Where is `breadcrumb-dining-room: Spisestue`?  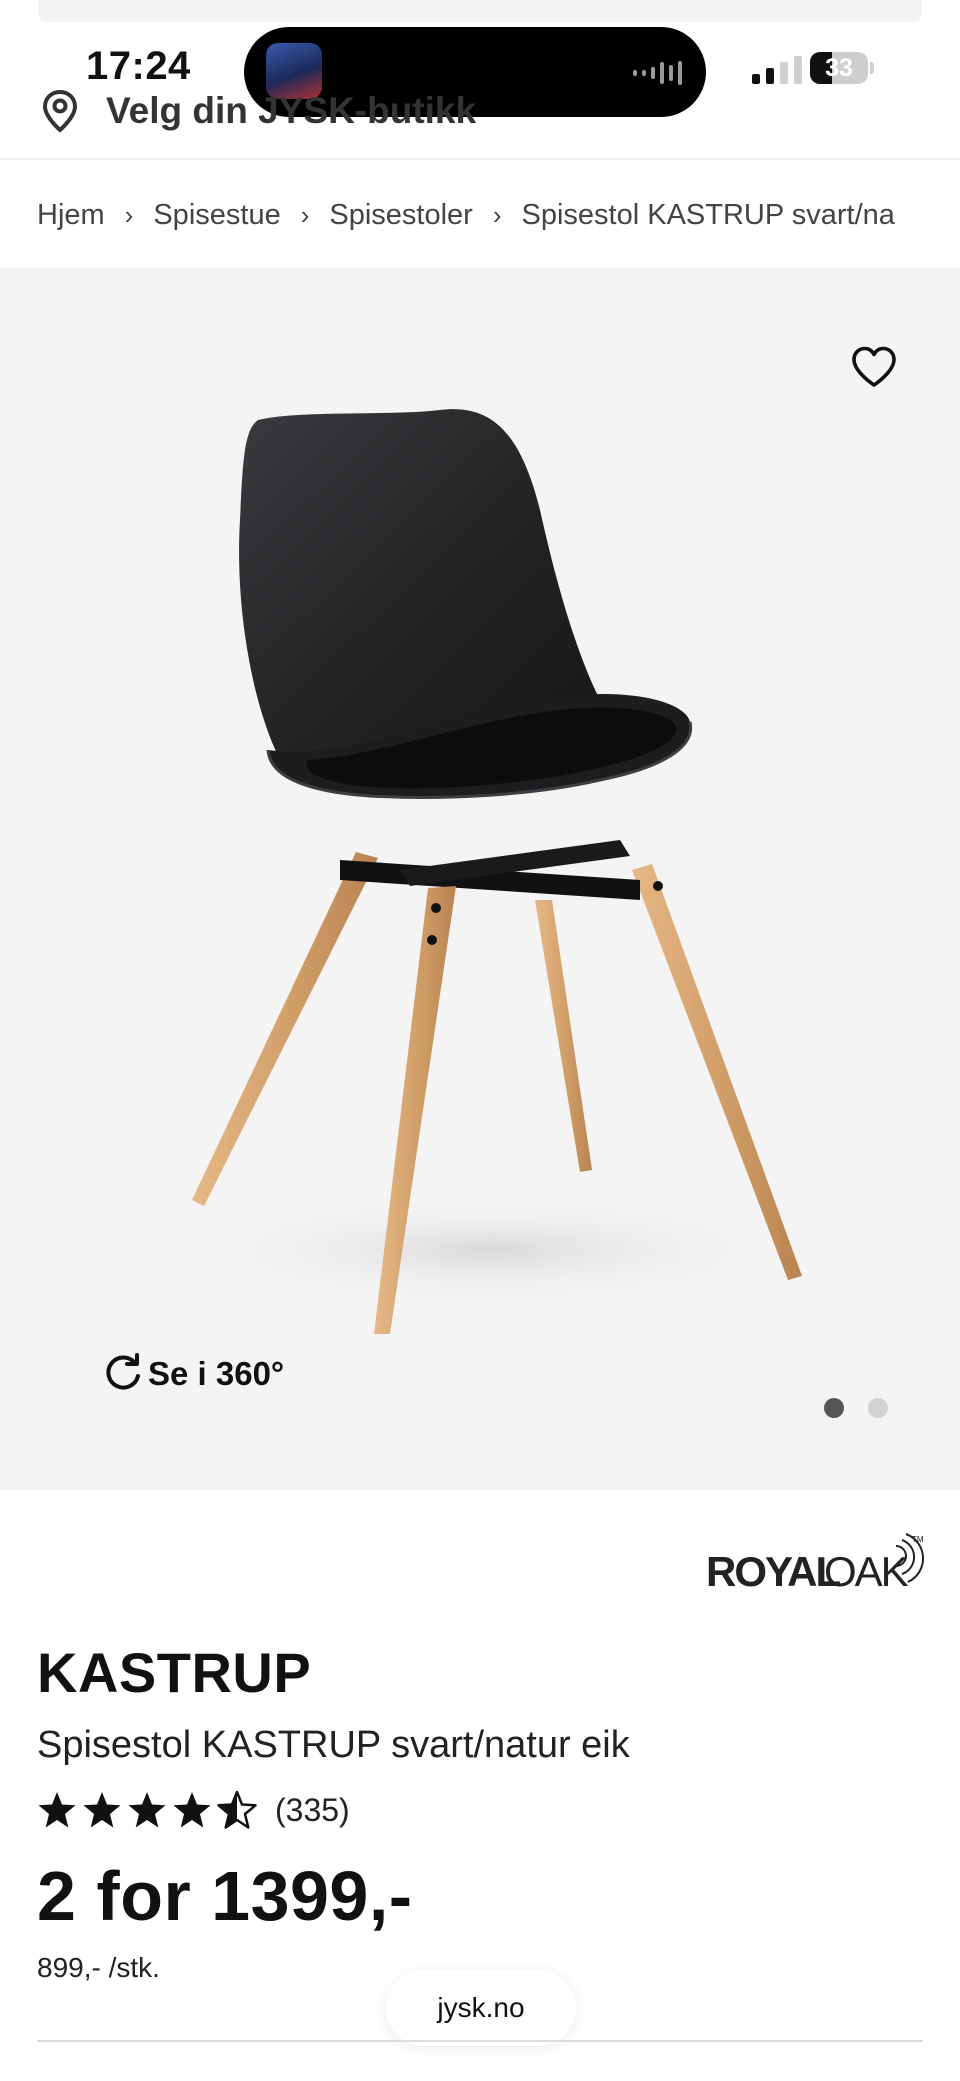
breadcrumb-dining-room: Spisestue is located at coordinates (216, 215).